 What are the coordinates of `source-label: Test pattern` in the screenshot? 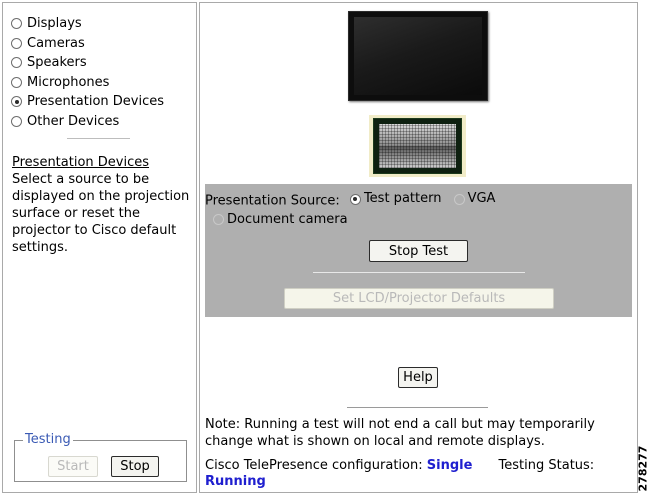 It's located at (402, 198).